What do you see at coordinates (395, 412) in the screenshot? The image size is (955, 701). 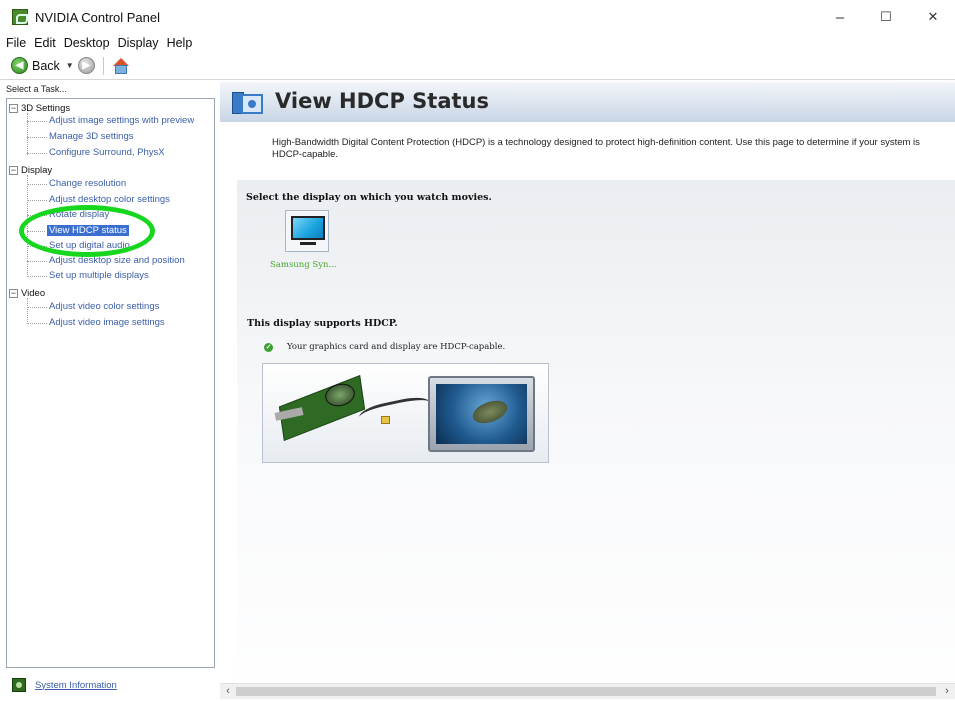 I see `cable-icon` at bounding box center [395, 412].